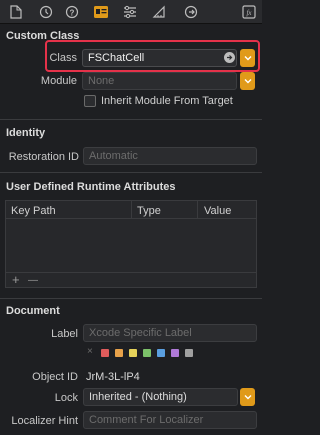 This screenshot has width=320, height=435. What do you see at coordinates (159, 12) in the screenshot?
I see `ruler-icon` at bounding box center [159, 12].